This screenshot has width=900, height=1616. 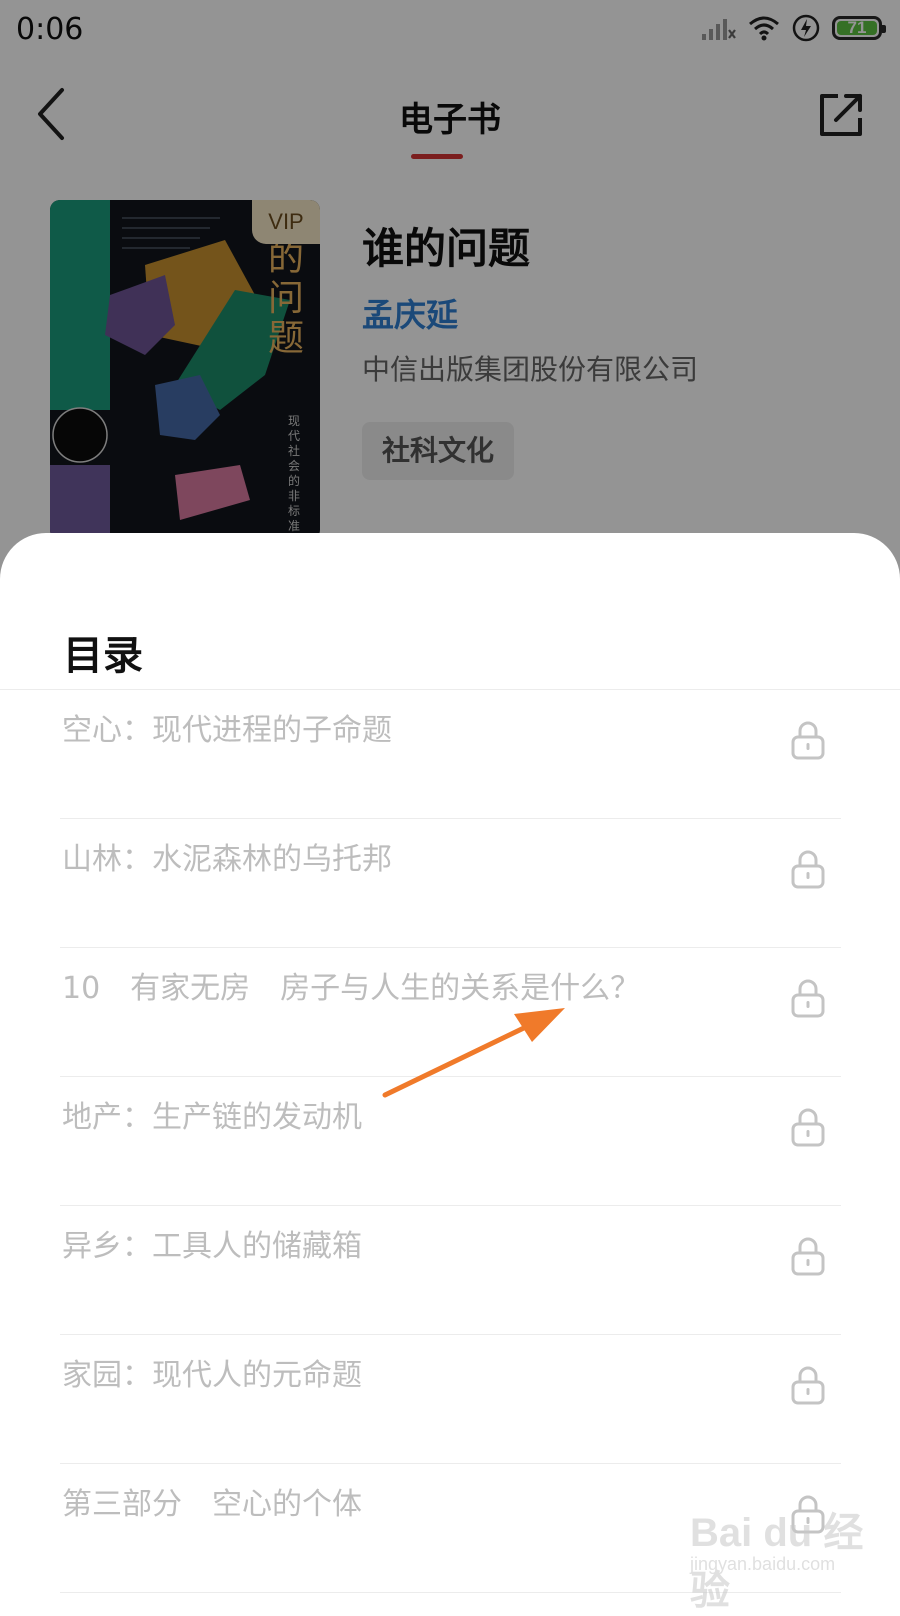 What do you see at coordinates (212, 1504) in the screenshot?
I see `toc-item-label: 第三部分 空心的个体` at bounding box center [212, 1504].